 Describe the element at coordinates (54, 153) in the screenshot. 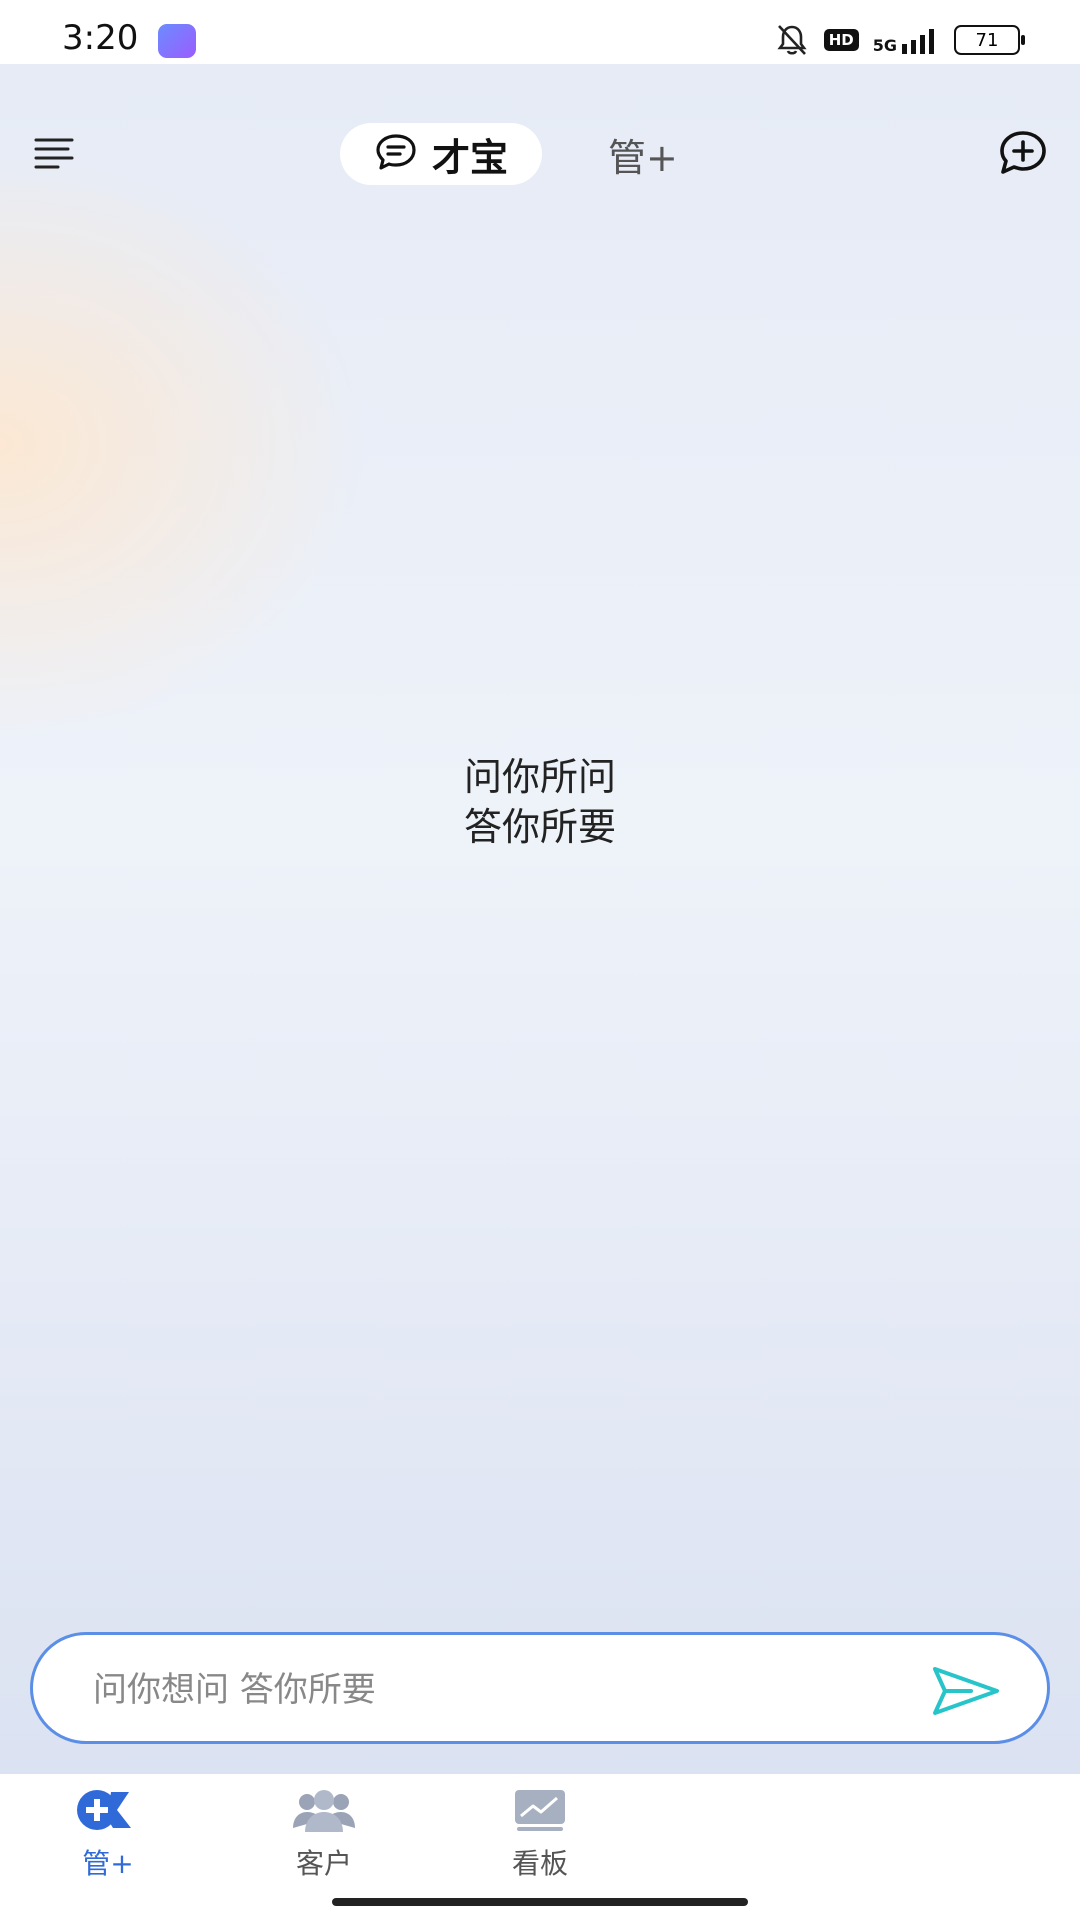

I see `menu-icon` at that location.